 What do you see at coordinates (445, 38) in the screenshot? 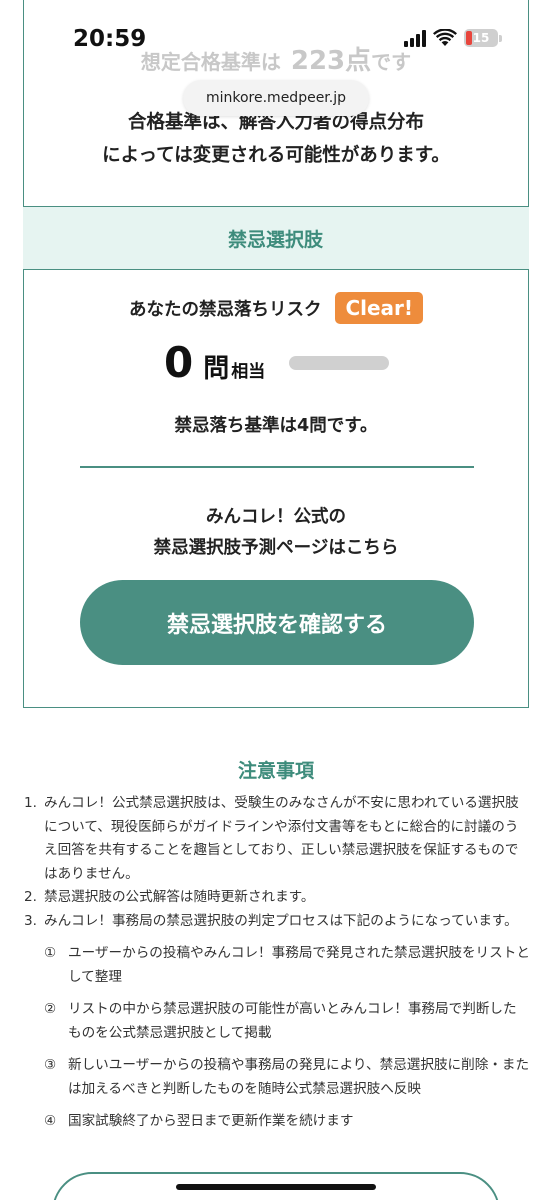
I see `wifi-icon` at bounding box center [445, 38].